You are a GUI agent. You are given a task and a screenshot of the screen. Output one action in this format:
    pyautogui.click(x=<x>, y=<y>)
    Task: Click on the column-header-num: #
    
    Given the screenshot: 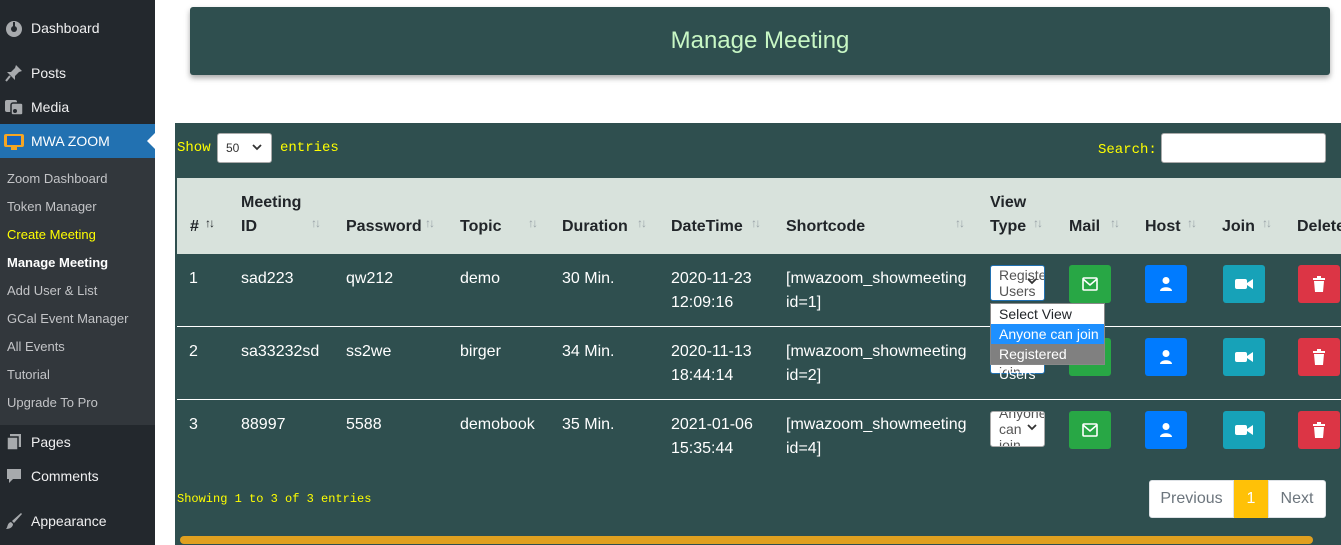 What is the action you would take?
    pyautogui.click(x=194, y=227)
    